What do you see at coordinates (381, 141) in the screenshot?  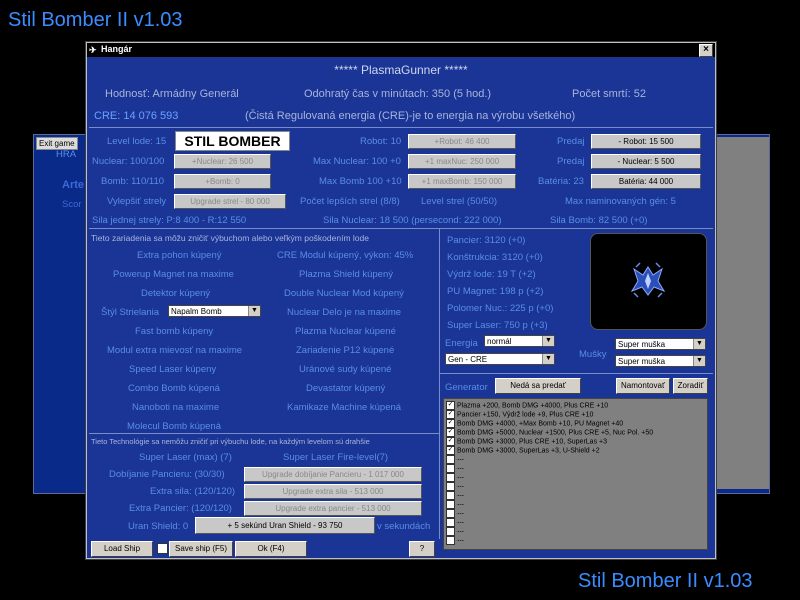 I see `robot-label: Robot: 10` at bounding box center [381, 141].